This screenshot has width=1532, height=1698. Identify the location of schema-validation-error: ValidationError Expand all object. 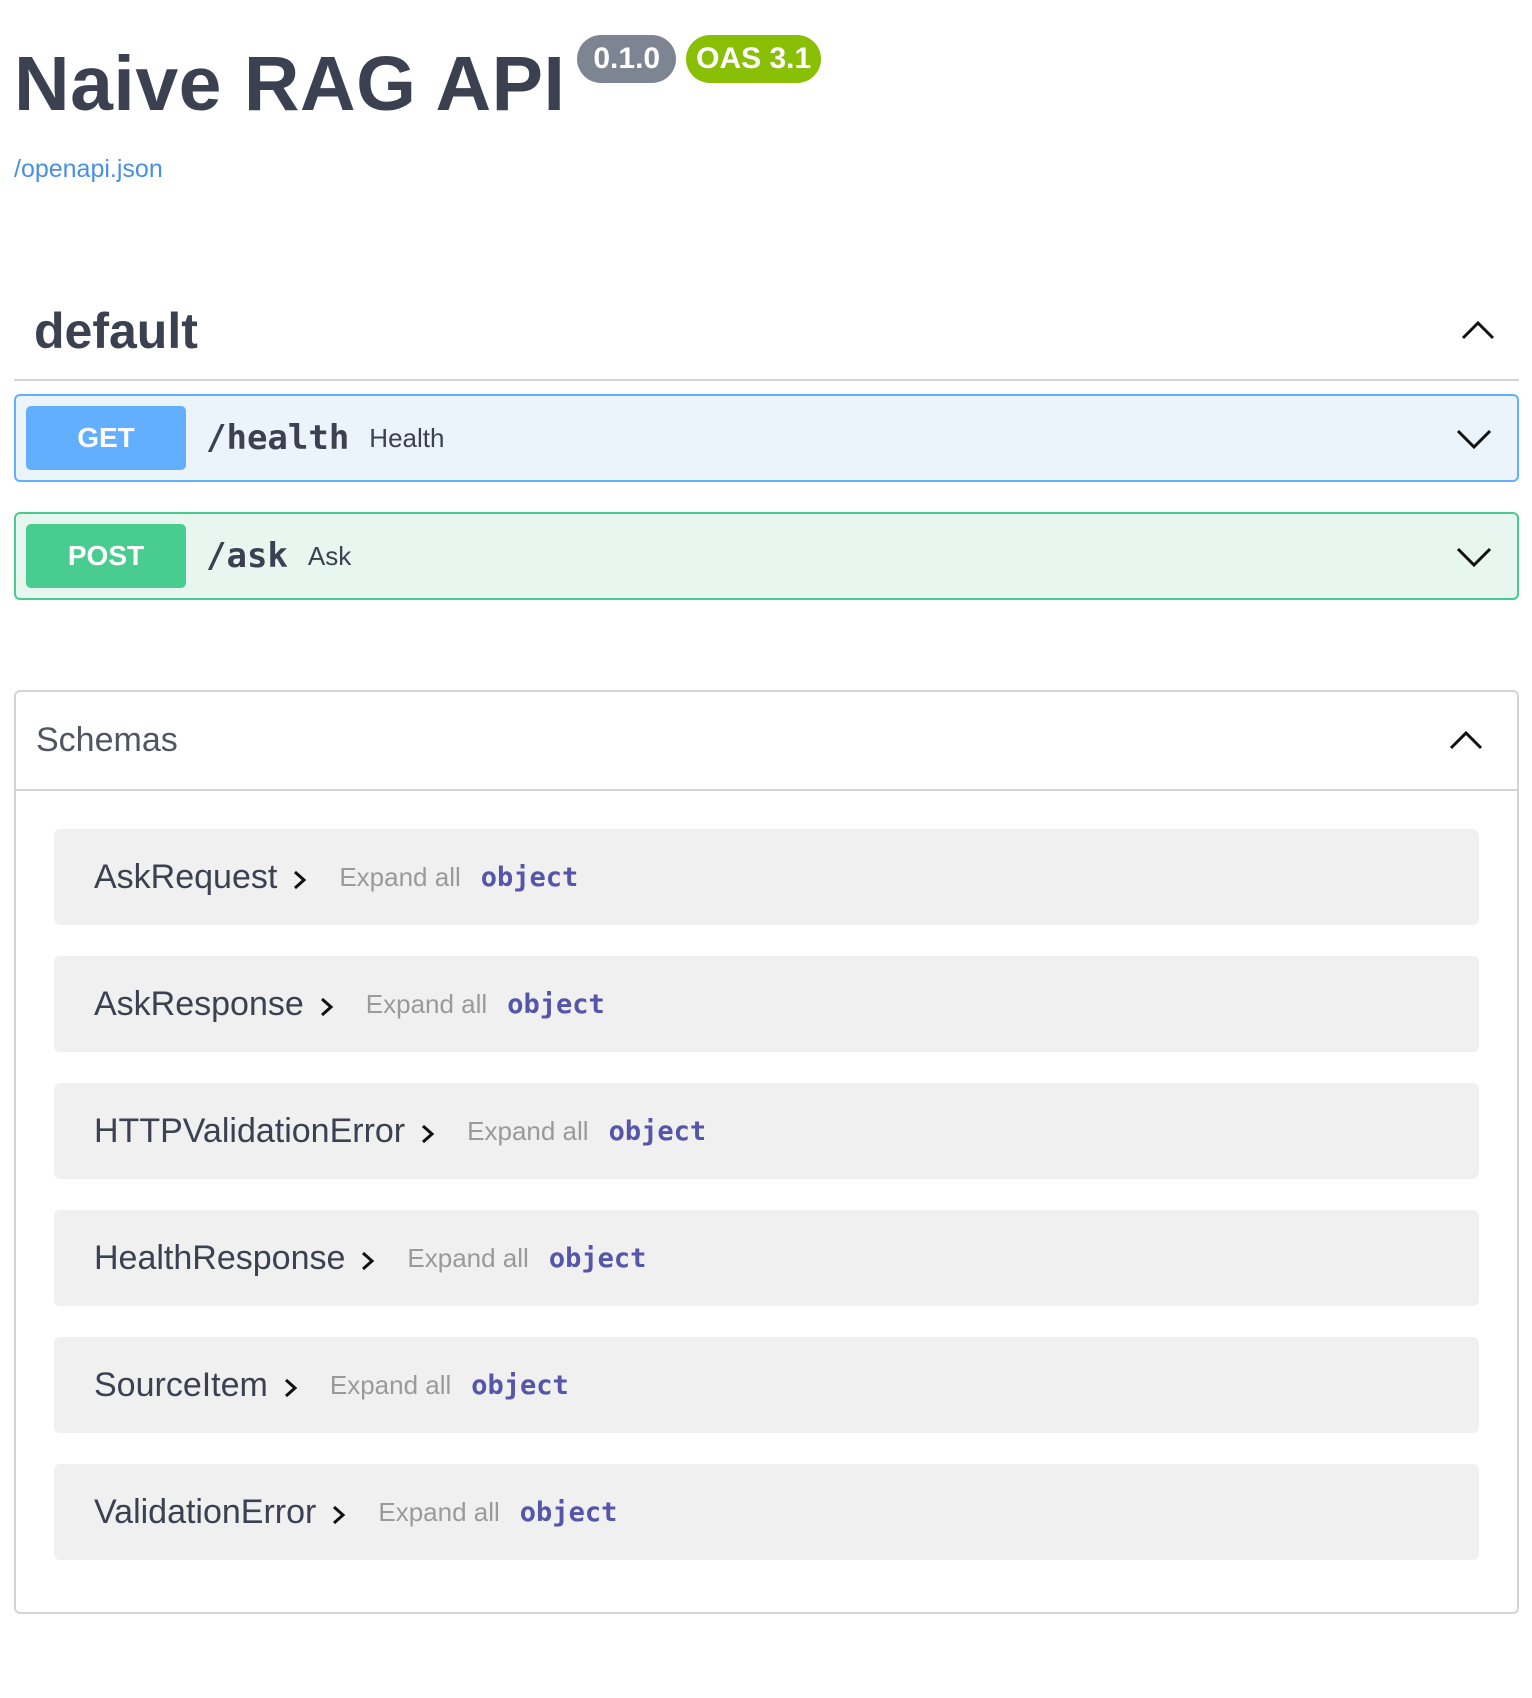
(766, 1512).